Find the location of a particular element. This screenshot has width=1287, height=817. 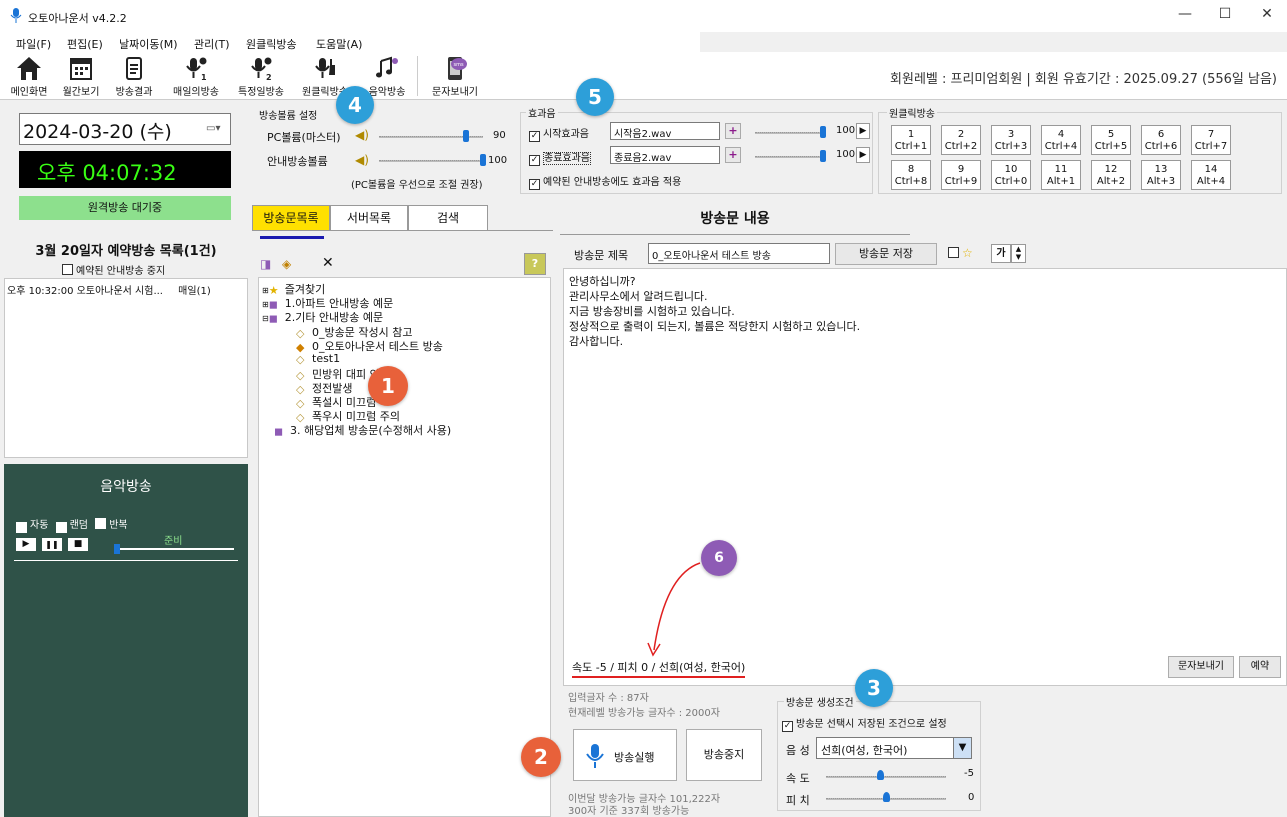

tree-item-etc: ⊟◼ 2.기타 안내방송 예문 is located at coordinates (322, 317).